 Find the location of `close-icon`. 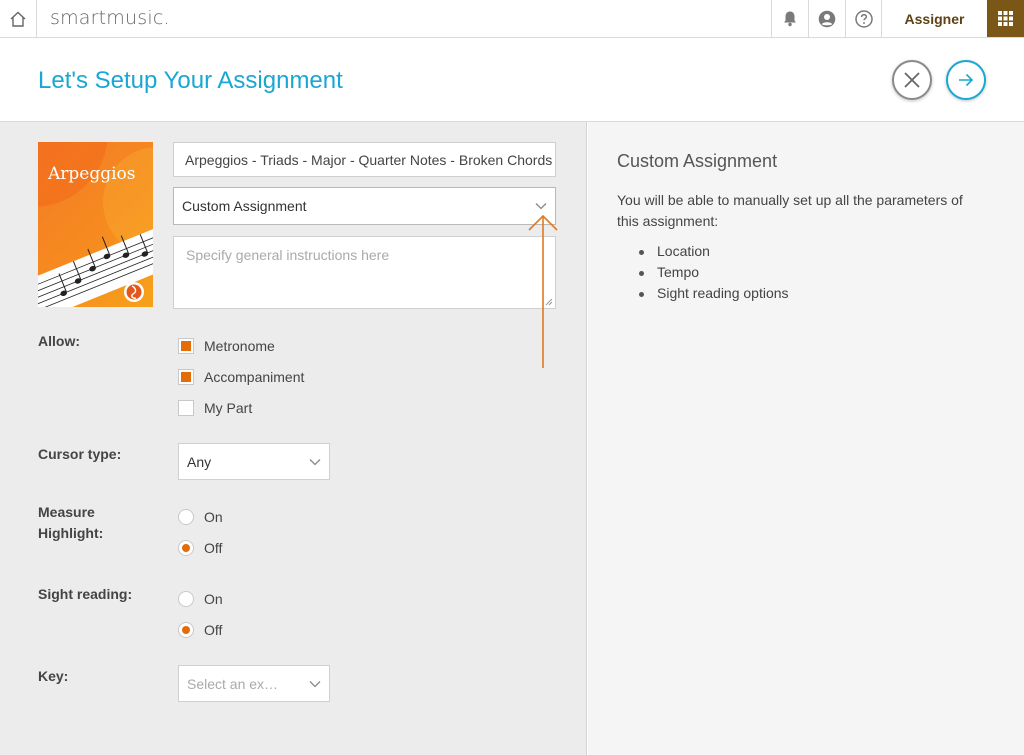

close-icon is located at coordinates (912, 80).